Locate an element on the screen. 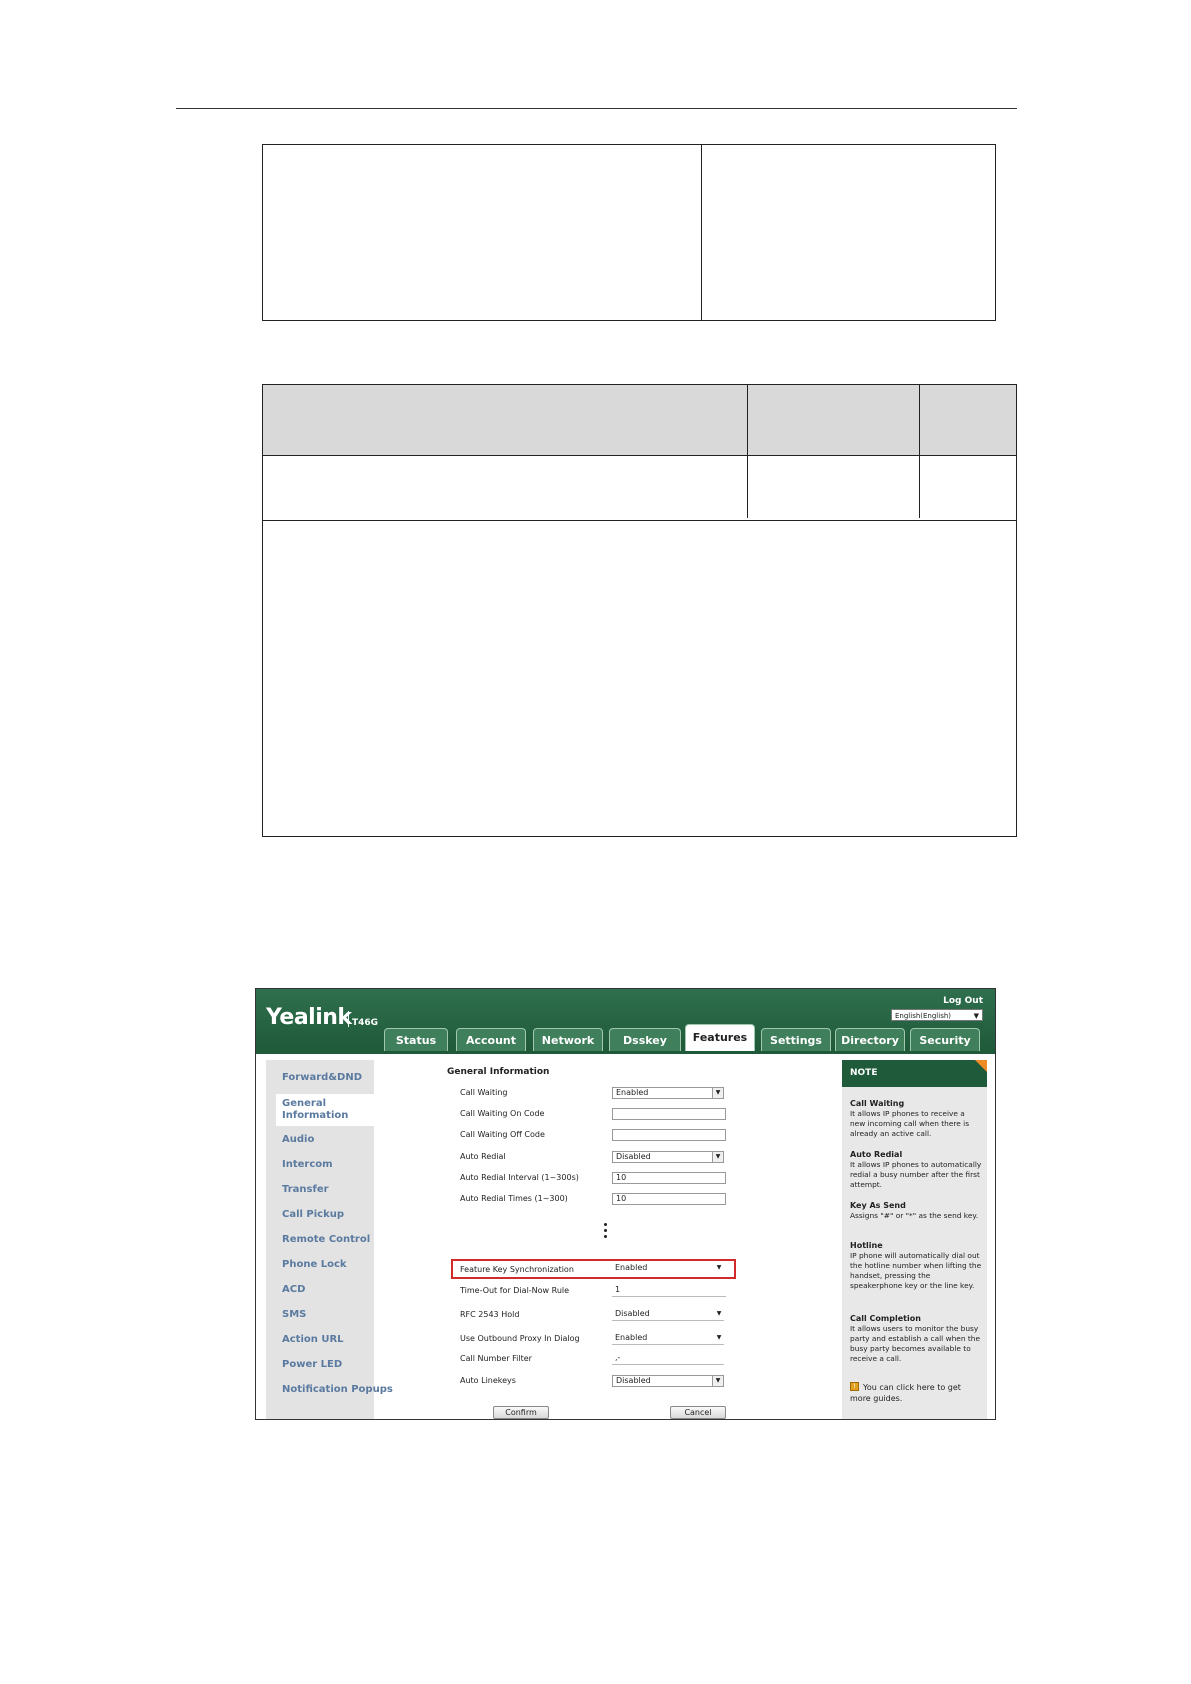 The image size is (1191, 1684). note-entry-body: Assigns "#" or "*" as the send key. is located at coordinates (914, 1215).